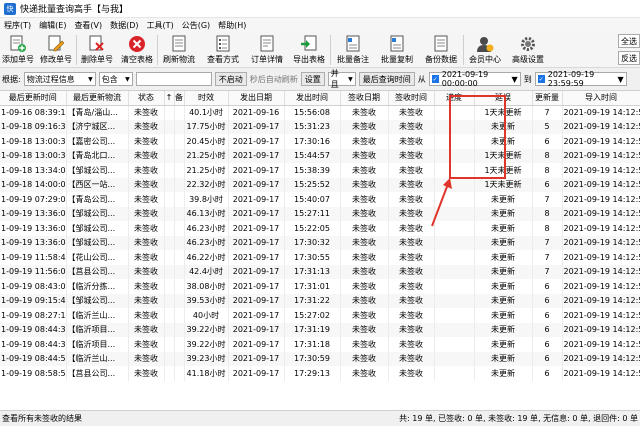 Image resolution: width=640 pixels, height=426 pixels. I want to click on menu-tools: 工具(T), so click(160, 25).